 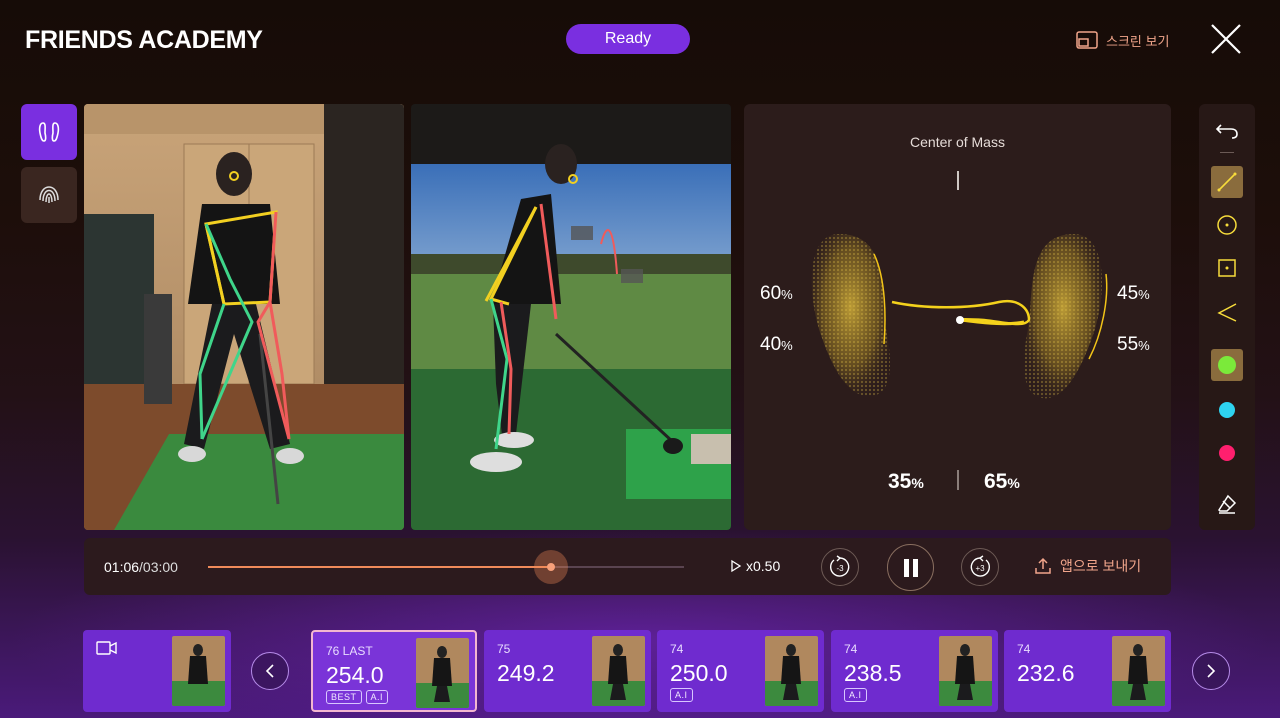 I want to click on shot-card: 74 238.5 A.I, so click(x=914, y=671).